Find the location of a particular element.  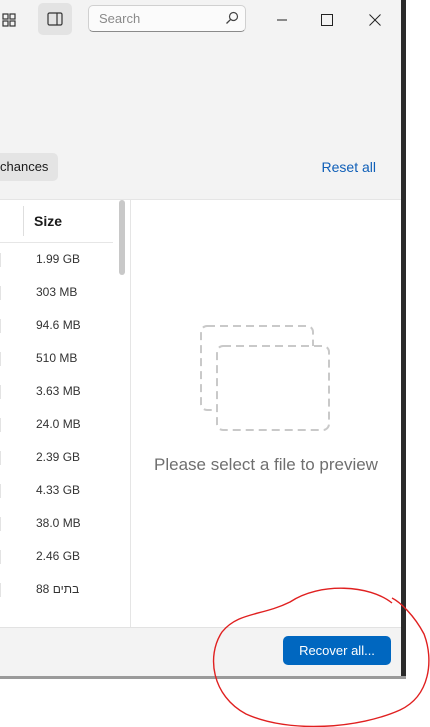

table-row: 38.0 MB is located at coordinates (56, 523).